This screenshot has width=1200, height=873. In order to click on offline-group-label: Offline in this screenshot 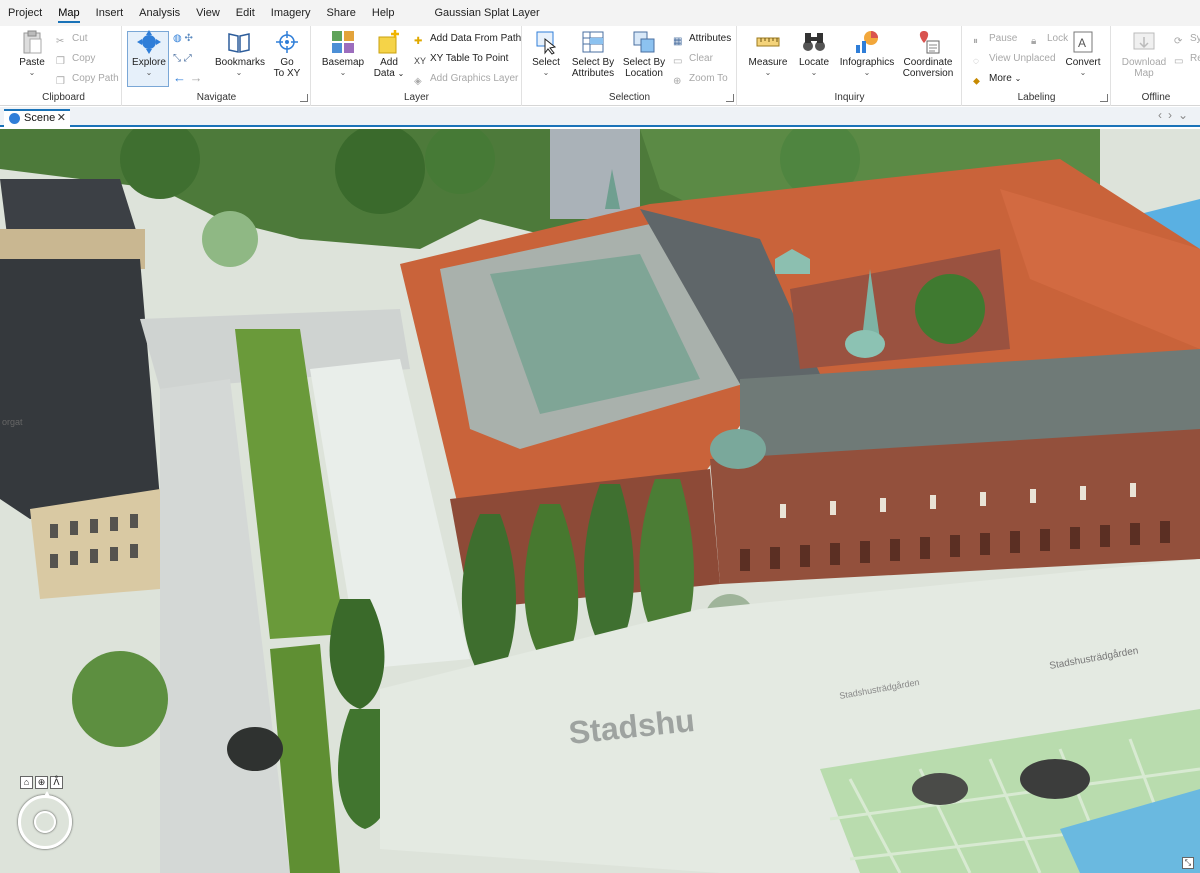, I will do `click(1156, 97)`.